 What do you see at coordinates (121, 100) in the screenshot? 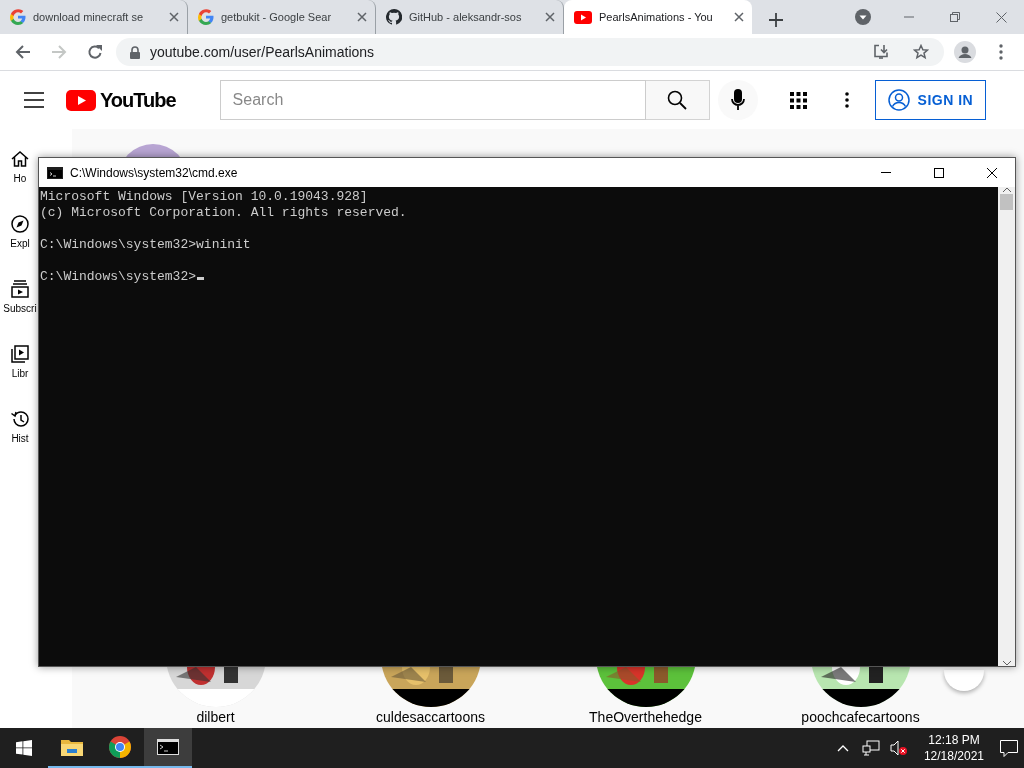
I see `youtube-logo: YouTube` at bounding box center [121, 100].